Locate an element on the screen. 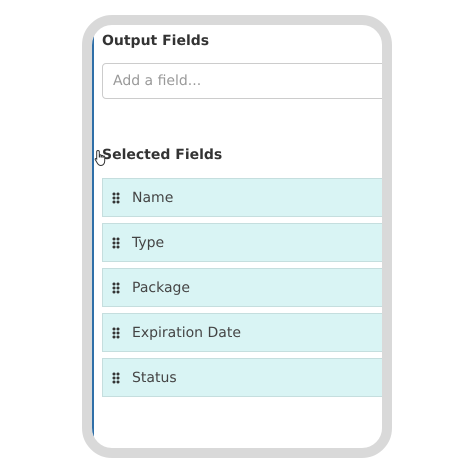 The image size is (474, 474). field-row: Name is located at coordinates (242, 197).